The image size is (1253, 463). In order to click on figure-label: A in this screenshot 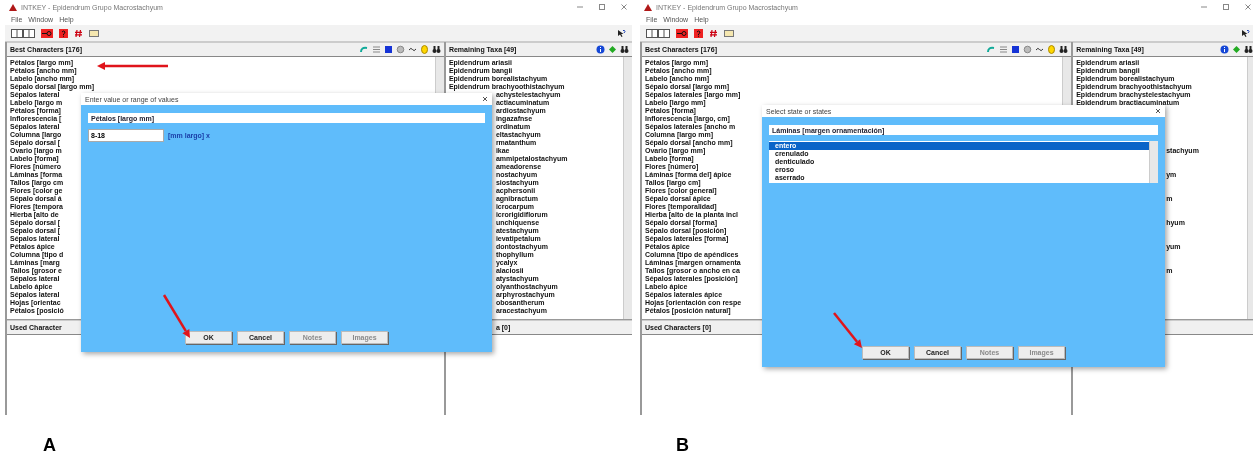, I will do `click(50, 445)`.